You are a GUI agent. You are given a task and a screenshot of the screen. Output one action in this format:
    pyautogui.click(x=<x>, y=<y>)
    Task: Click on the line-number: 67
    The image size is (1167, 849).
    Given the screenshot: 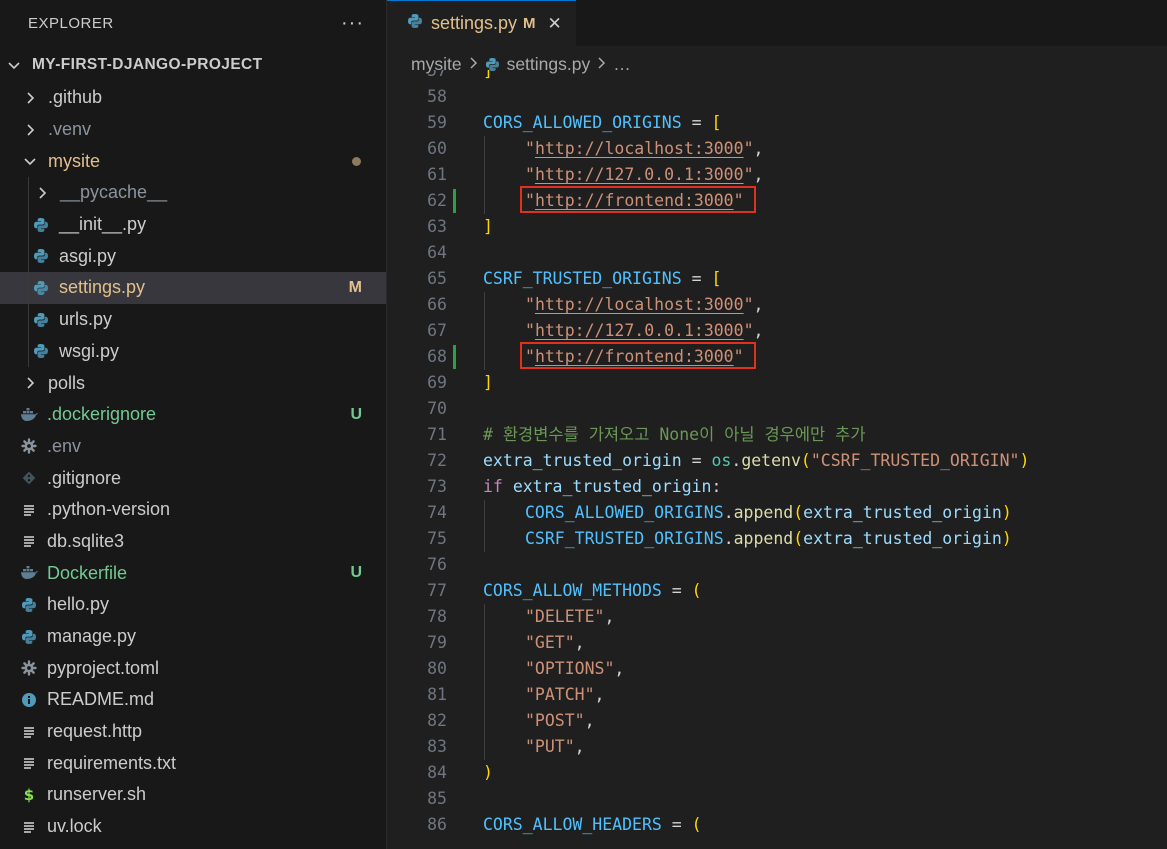 What is the action you would take?
    pyautogui.click(x=437, y=330)
    